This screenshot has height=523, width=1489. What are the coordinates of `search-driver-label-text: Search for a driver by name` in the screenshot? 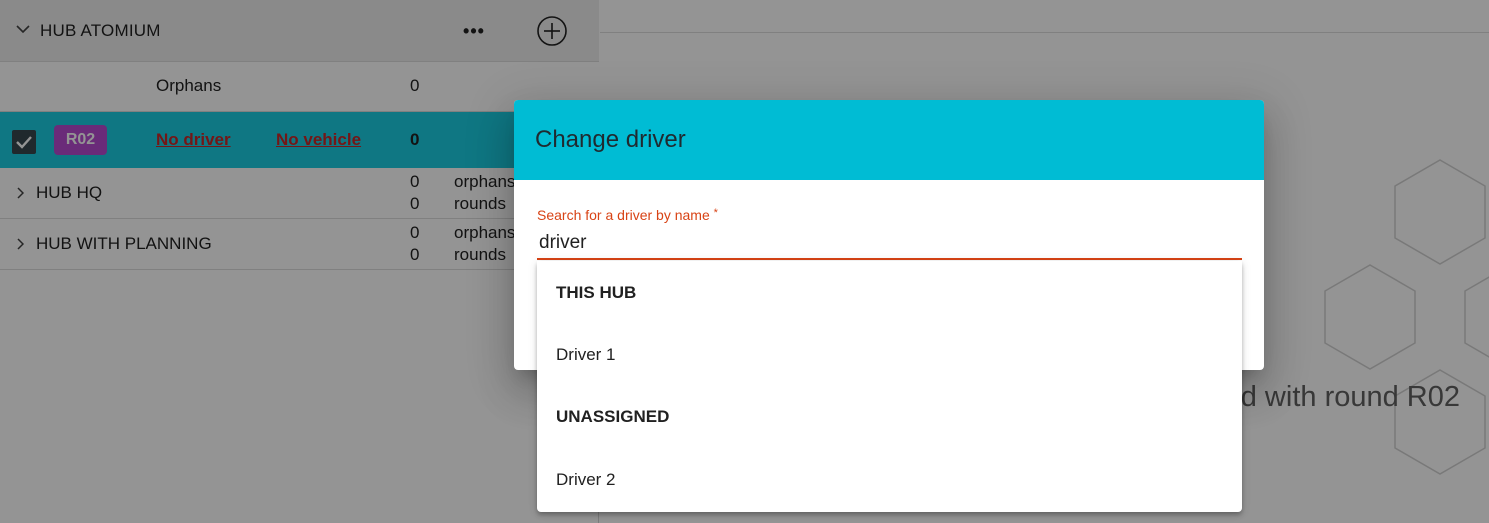 It's located at (623, 215).